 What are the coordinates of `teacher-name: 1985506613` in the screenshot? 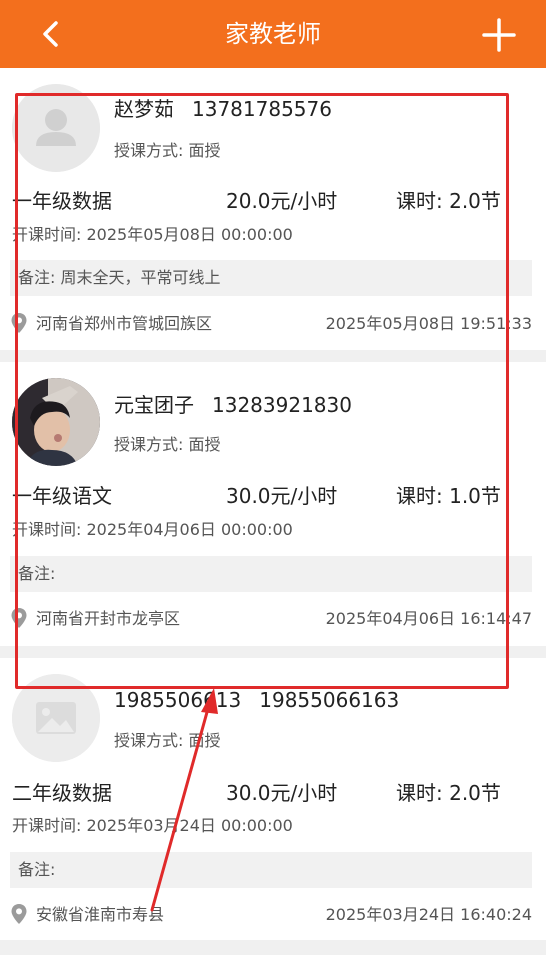 It's located at (178, 700).